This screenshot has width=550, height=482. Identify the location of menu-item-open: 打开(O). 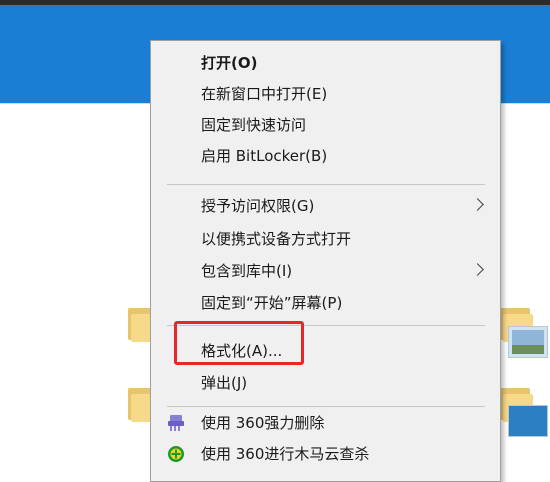
(325, 63).